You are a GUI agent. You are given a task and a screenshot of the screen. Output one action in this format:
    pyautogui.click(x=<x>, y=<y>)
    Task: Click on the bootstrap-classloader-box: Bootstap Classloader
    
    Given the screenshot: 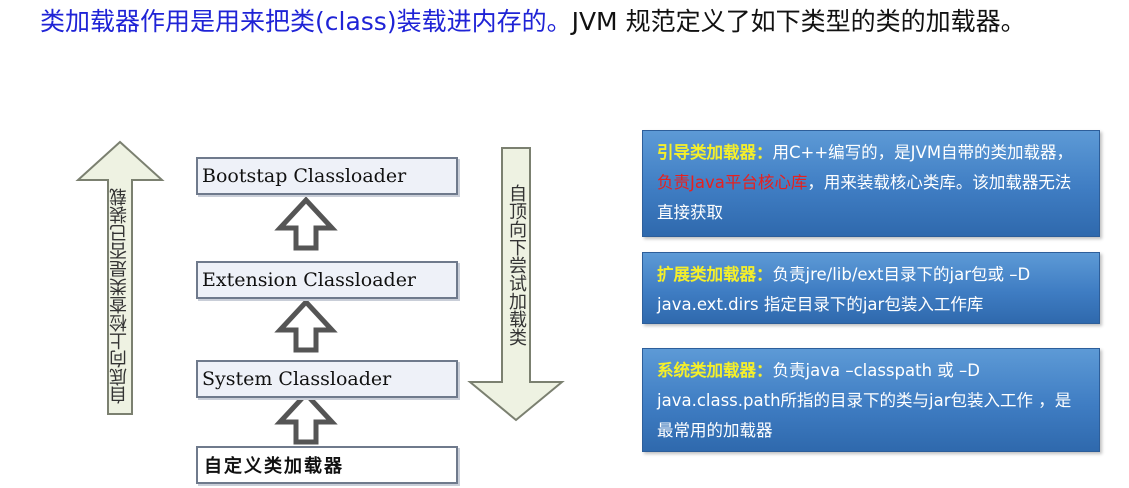 What is the action you would take?
    pyautogui.click(x=327, y=176)
    